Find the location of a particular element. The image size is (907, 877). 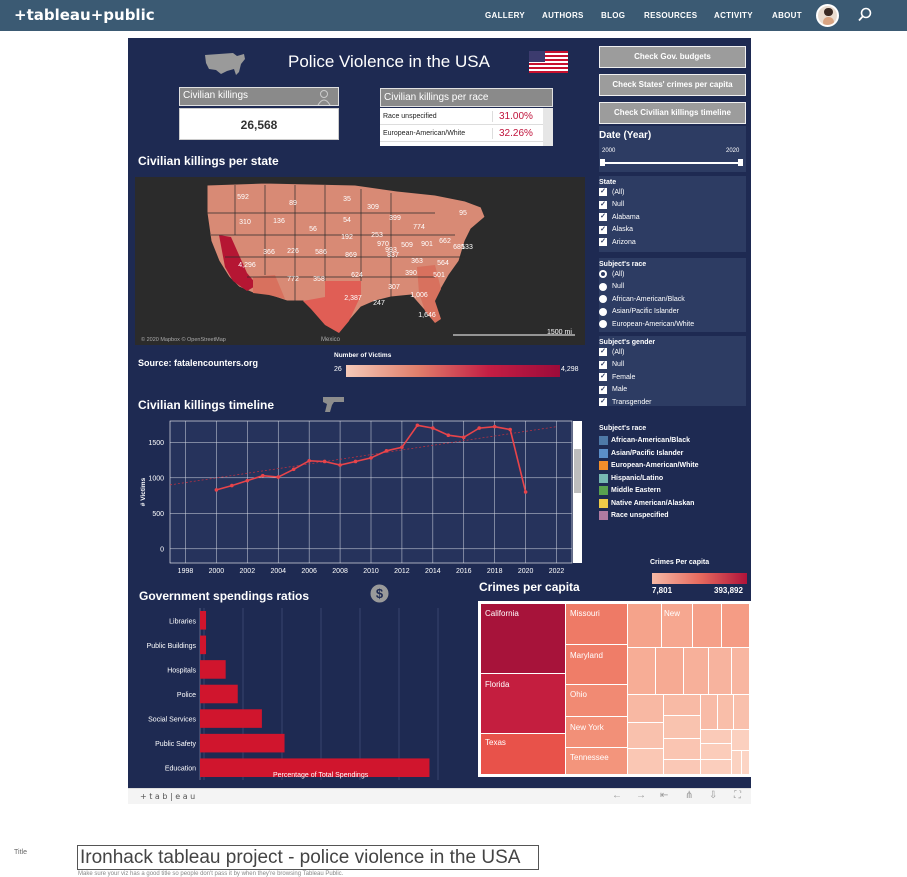

nav-activity: ACTIVITY is located at coordinates (733, 15).